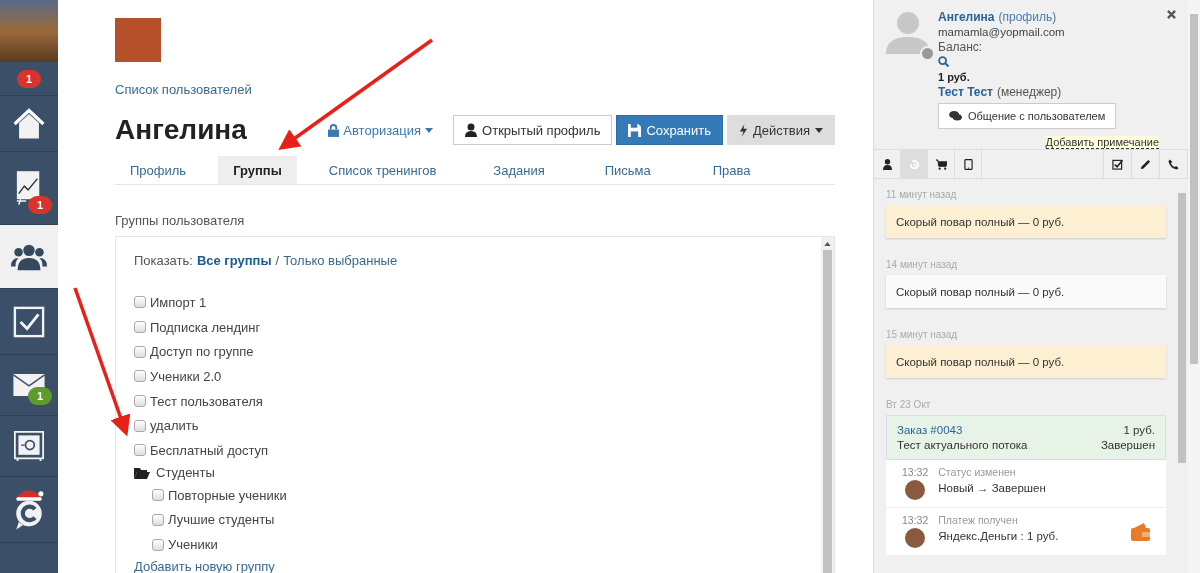  What do you see at coordinates (29, 446) in the screenshot?
I see `safe-icon` at bounding box center [29, 446].